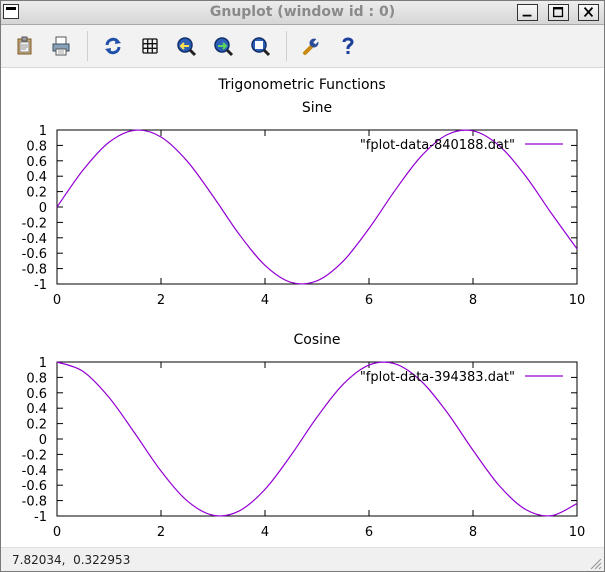 This screenshot has height=572, width=605. I want to click on zoom-next-icon, so click(224, 47).